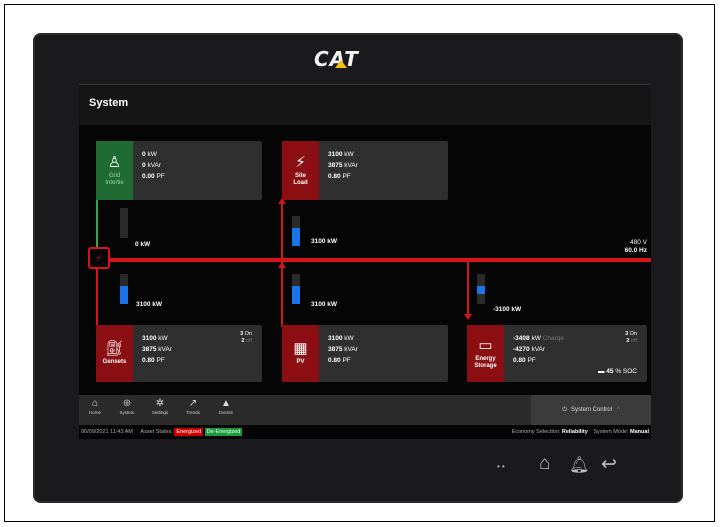 The width and height of the screenshot is (720, 527). Describe the element at coordinates (371, 260) in the screenshot. I see `main-bus` at that location.